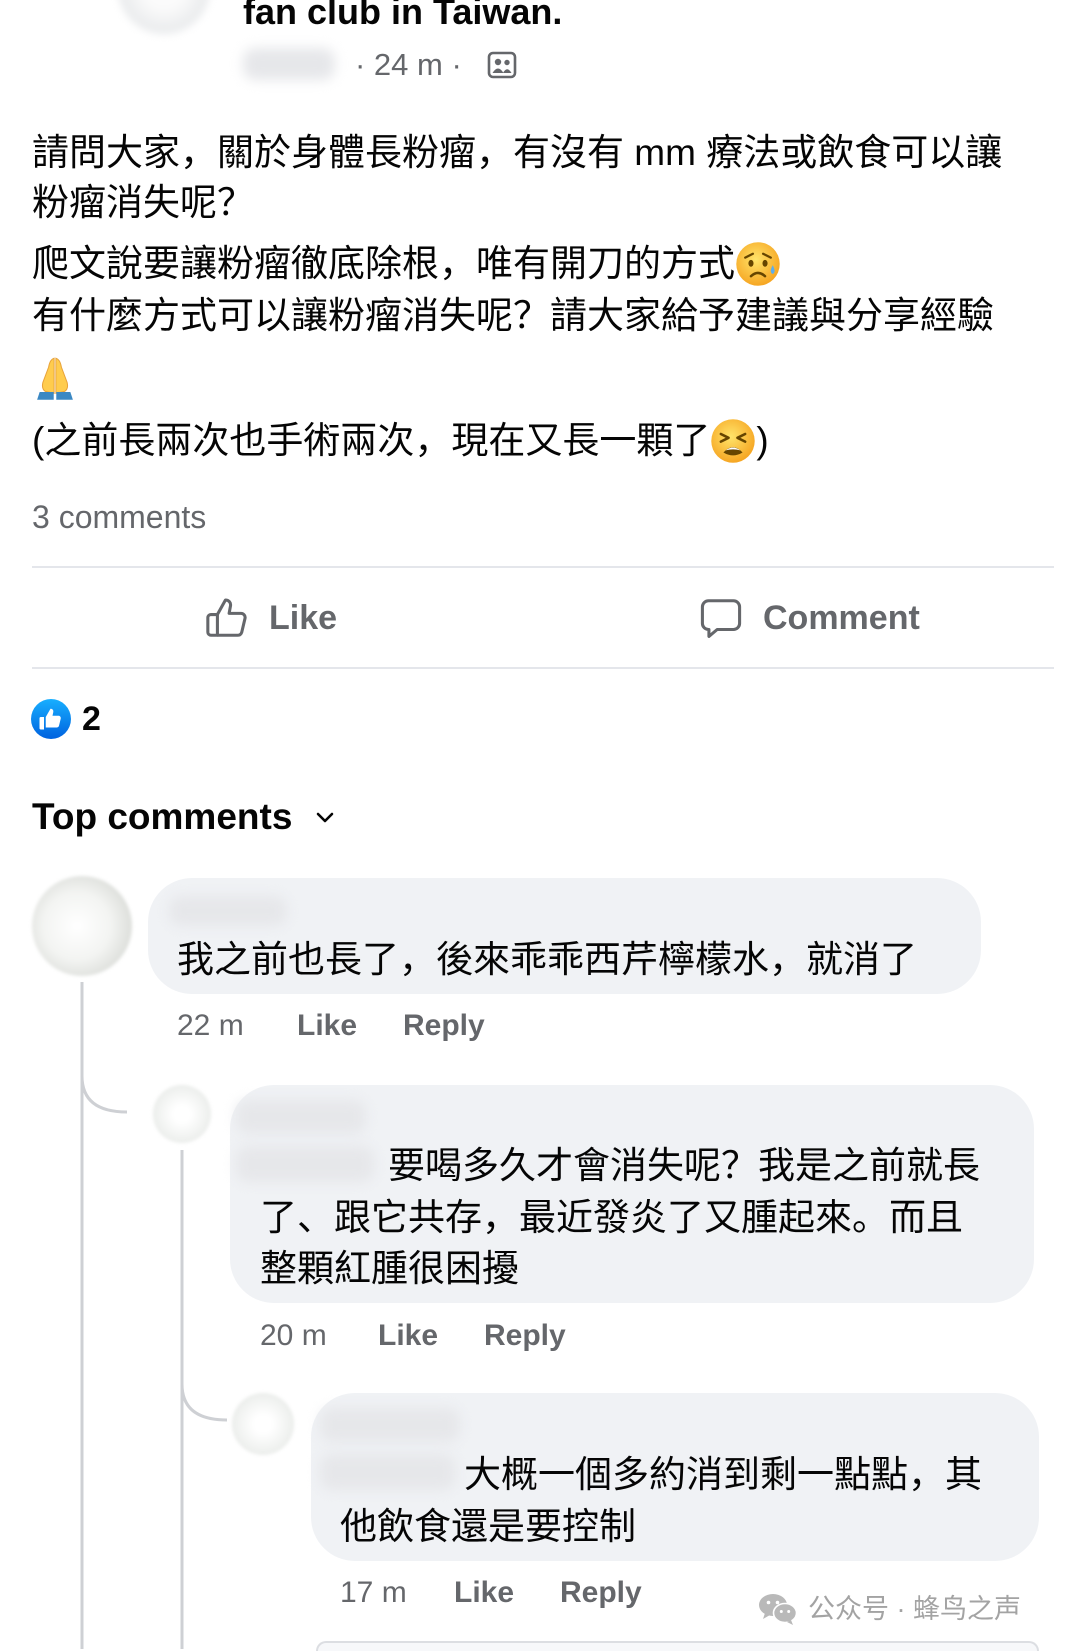 The width and height of the screenshot is (1080, 1651). Describe the element at coordinates (721, 618) in the screenshot. I see `comment-bubble-icon` at that location.